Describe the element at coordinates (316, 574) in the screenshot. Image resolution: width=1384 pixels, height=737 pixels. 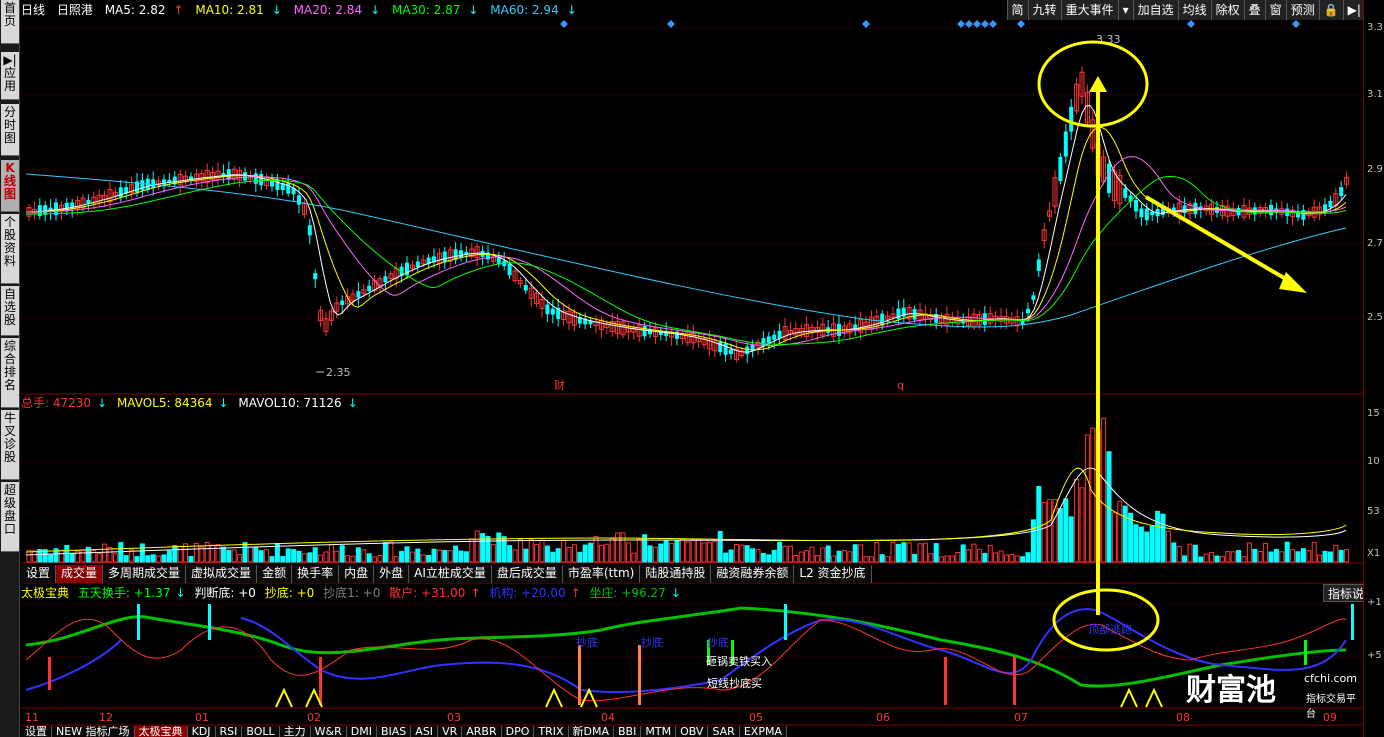
I see `tab-turnover: 换手率` at that location.